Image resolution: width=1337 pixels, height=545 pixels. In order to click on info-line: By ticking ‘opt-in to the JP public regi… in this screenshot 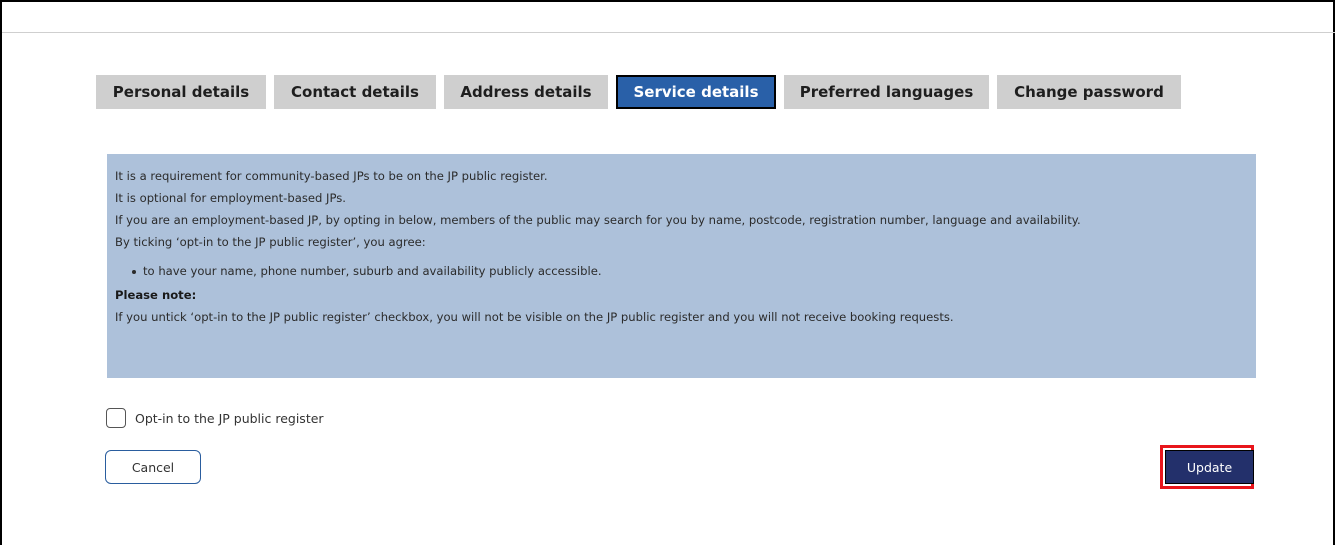, I will do `click(270, 242)`.